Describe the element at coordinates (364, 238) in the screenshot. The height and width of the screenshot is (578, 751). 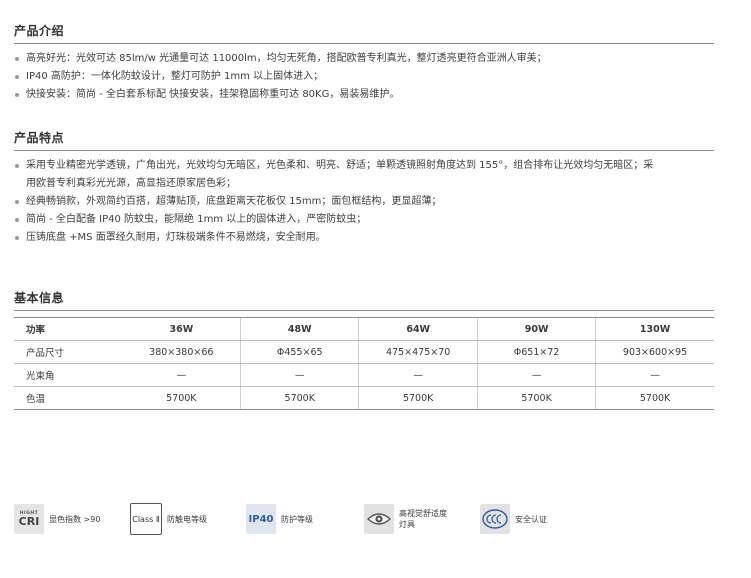
I see `list-item: 压铸底盘 +MS 面罩经久耐用，灯珠极端条件不易燃烧，安全耐用。` at that location.